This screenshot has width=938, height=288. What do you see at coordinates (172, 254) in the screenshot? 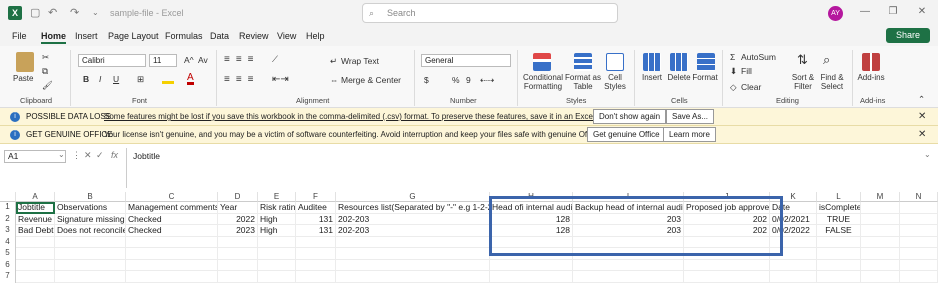
I see `cell-c5` at bounding box center [172, 254].